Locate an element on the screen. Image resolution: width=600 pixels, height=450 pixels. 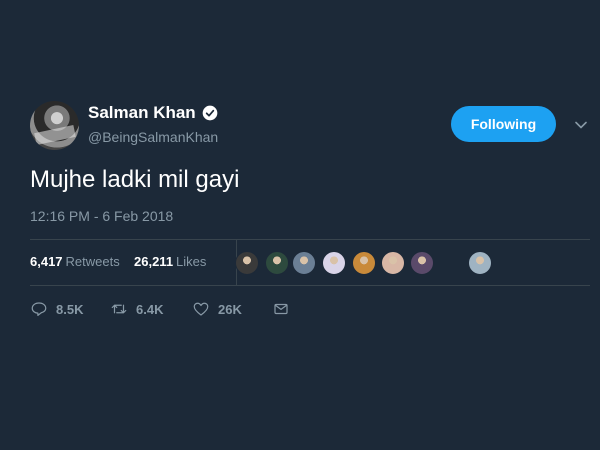
retweets-stat: 6,417 Retweets is located at coordinates (75, 261).